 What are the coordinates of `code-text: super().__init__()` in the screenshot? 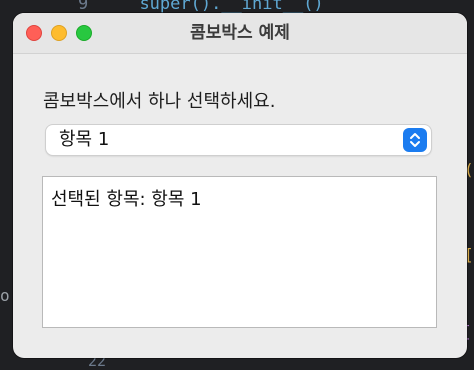 It's located at (231, 7).